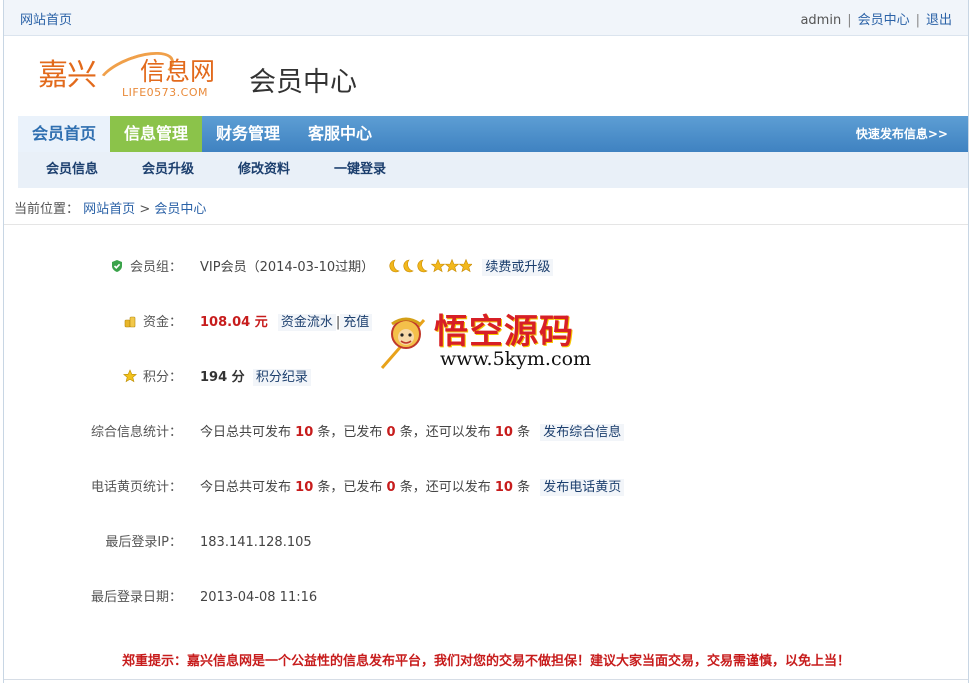 This screenshot has height=683, width=972. What do you see at coordinates (412, 433) in the screenshot?
I see `info-stats-value: 今日总共可发布 10 条，已发布 0 条，还可以发布 10 条 发布综合信息` at bounding box center [412, 433].